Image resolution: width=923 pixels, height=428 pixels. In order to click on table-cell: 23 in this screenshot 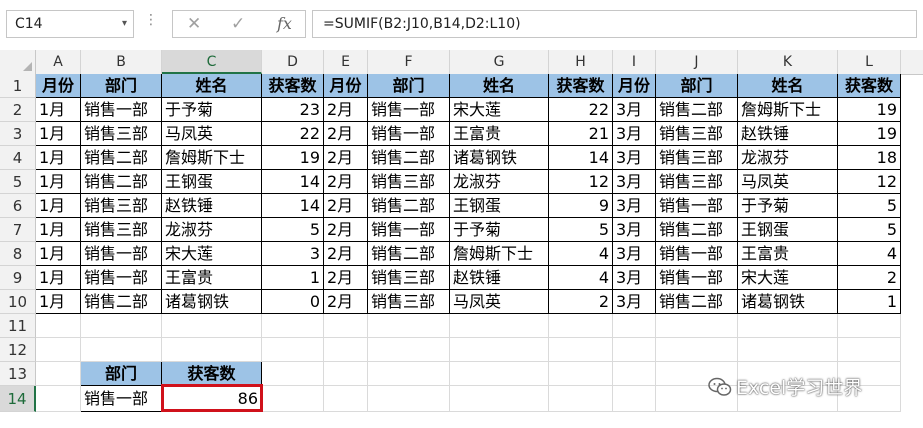, I will do `click(293, 110)`.